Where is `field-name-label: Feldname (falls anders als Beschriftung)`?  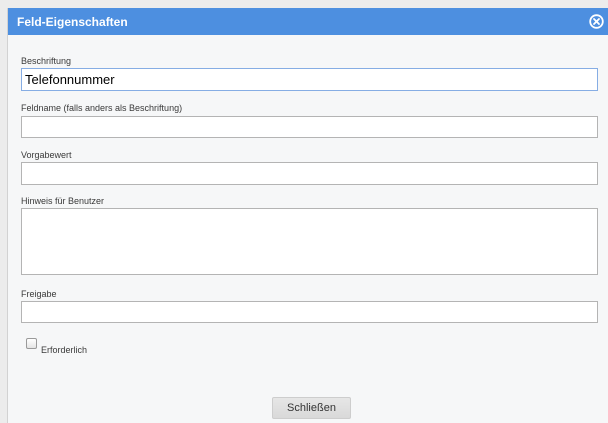 field-name-label: Feldname (falls anders als Beschriftung) is located at coordinates (102, 108).